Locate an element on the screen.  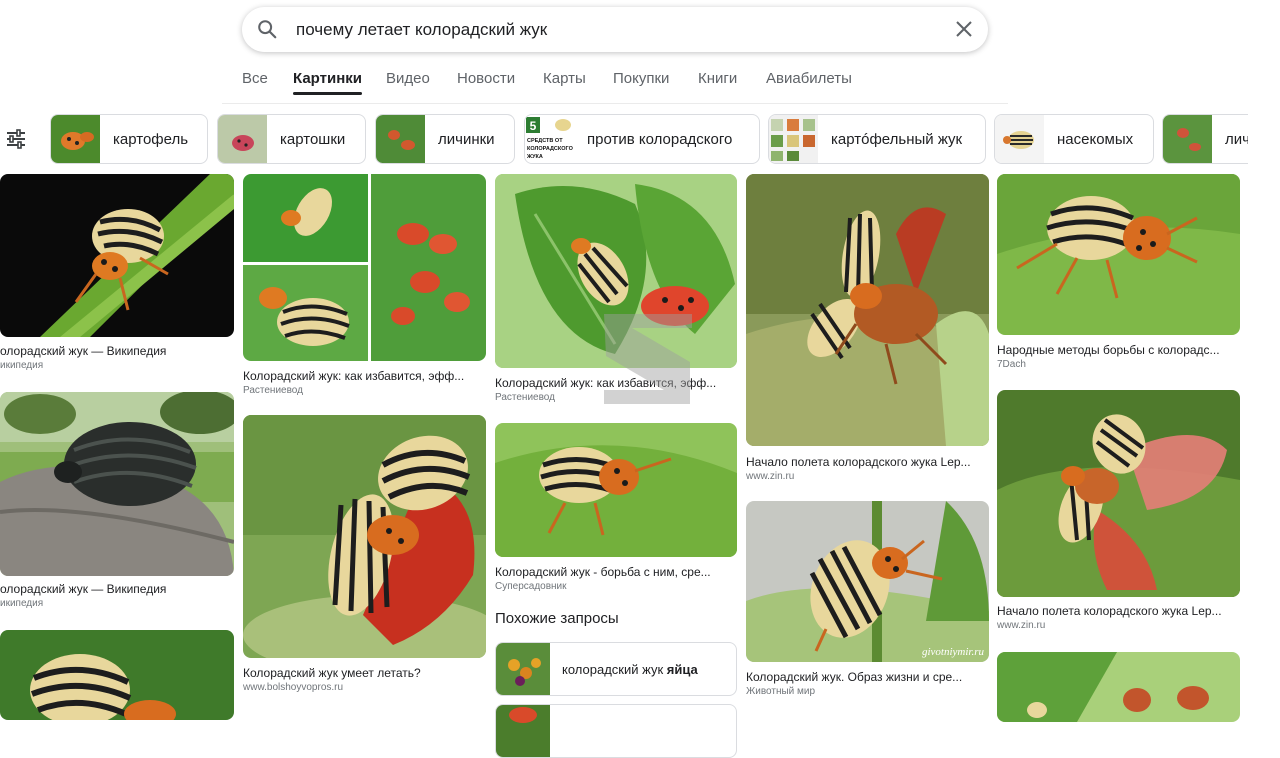
svg-text: КОЛОРАДСКОГО is located at coordinates (550, 149).